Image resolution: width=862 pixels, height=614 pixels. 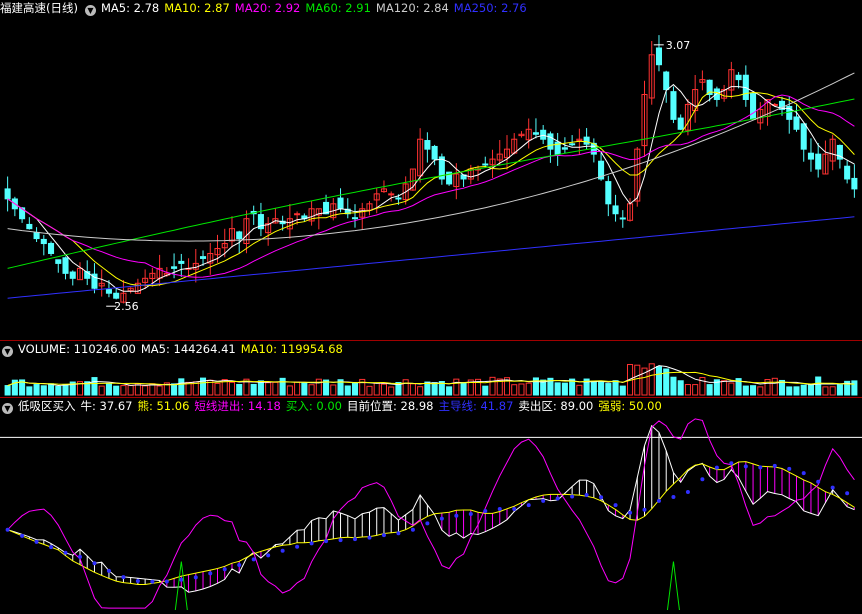 I want to click on price-indicator-4: MA120: 2.84, so click(x=412, y=8).